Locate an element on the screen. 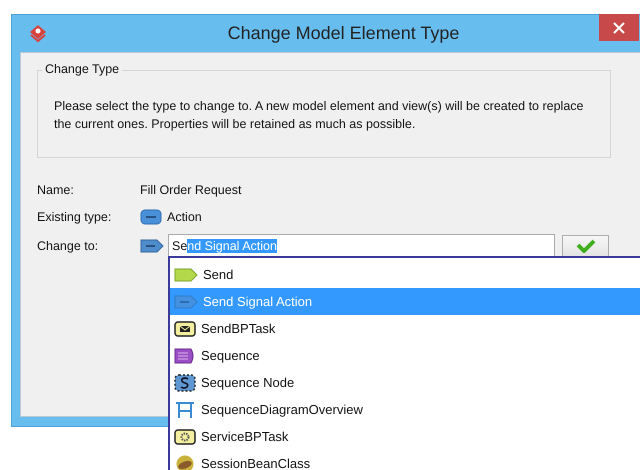  type-list-item: SessionBeanClass is located at coordinates (405, 460).